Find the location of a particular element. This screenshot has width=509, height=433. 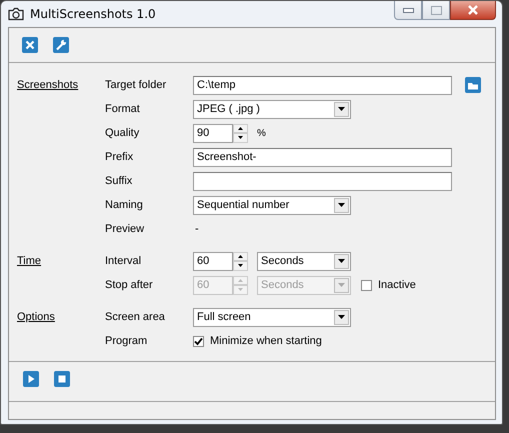

unit-label: % is located at coordinates (261, 133).